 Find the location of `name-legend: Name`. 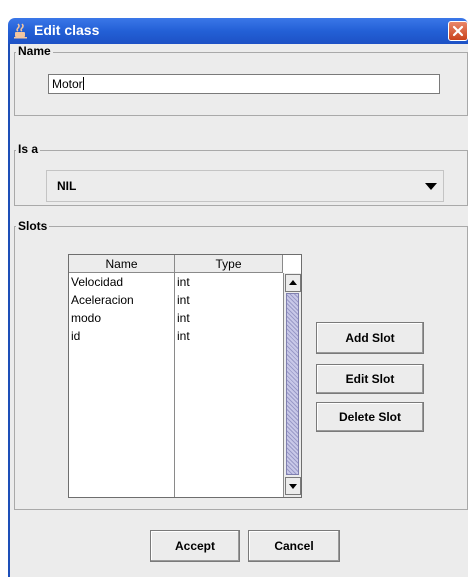

name-legend: Name is located at coordinates (34, 51).